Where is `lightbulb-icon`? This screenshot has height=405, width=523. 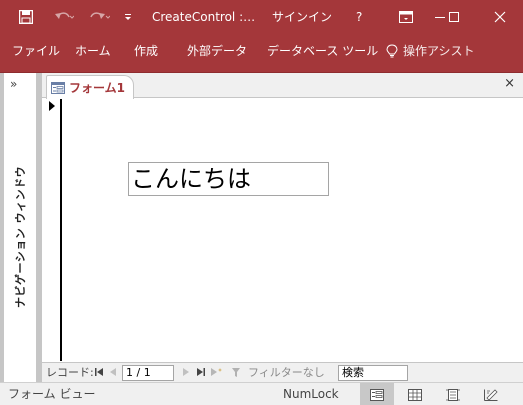 lightbulb-icon is located at coordinates (392, 51).